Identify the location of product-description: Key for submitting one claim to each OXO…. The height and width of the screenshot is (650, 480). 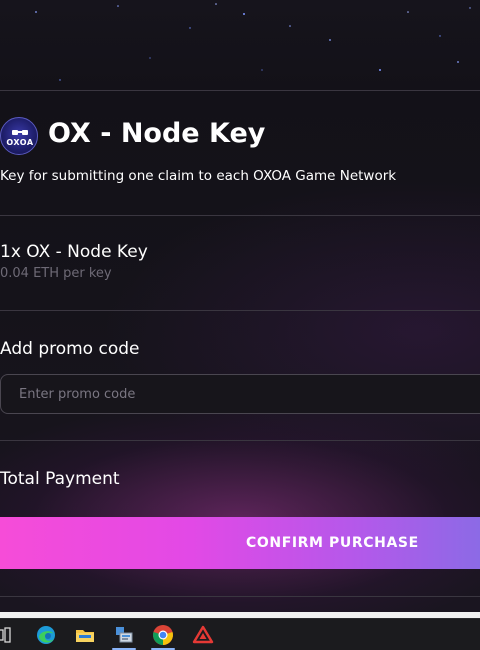
(198, 176).